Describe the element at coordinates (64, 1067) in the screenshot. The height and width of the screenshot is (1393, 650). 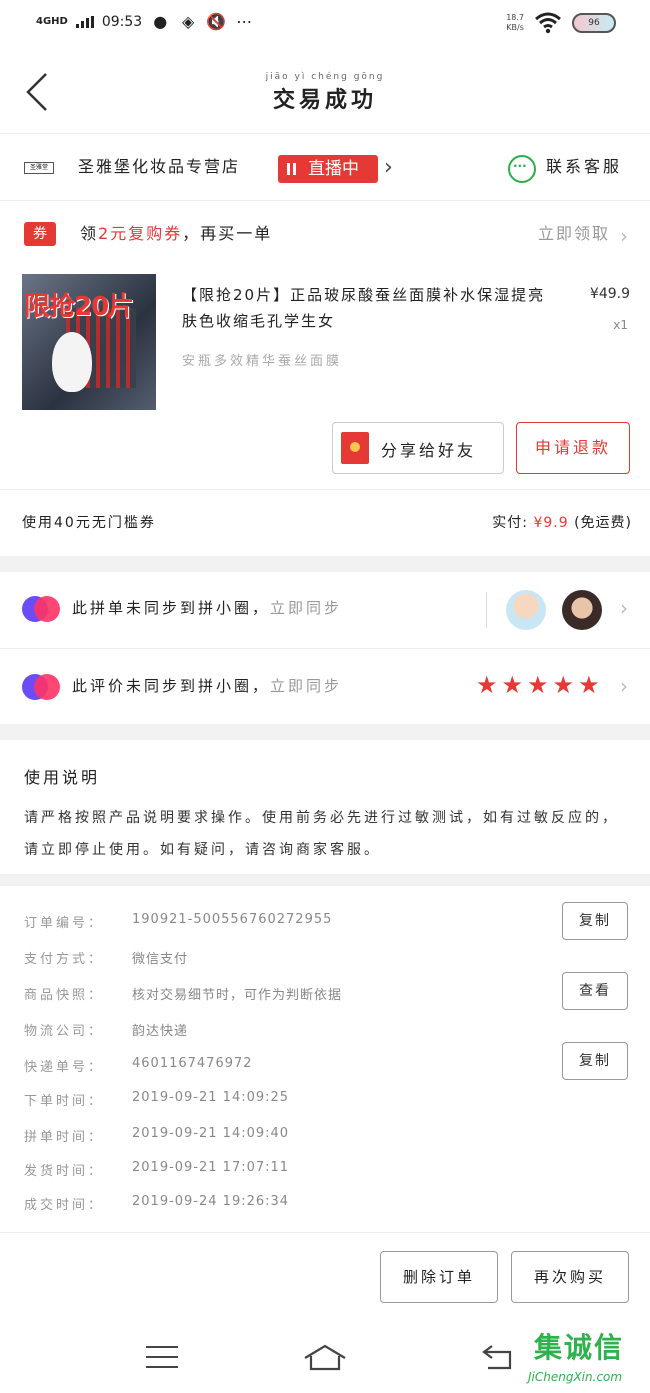
I see `detail-label: 快递单号：` at that location.